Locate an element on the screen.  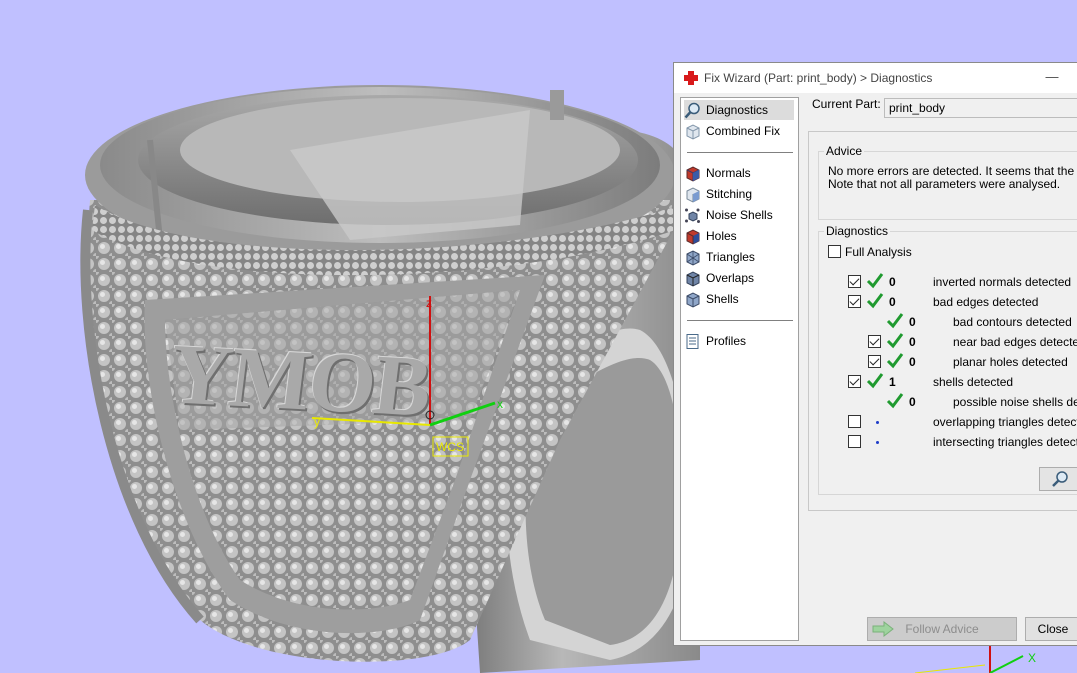
follow-advice-label: Follow Advice is located at coordinates (942, 629).